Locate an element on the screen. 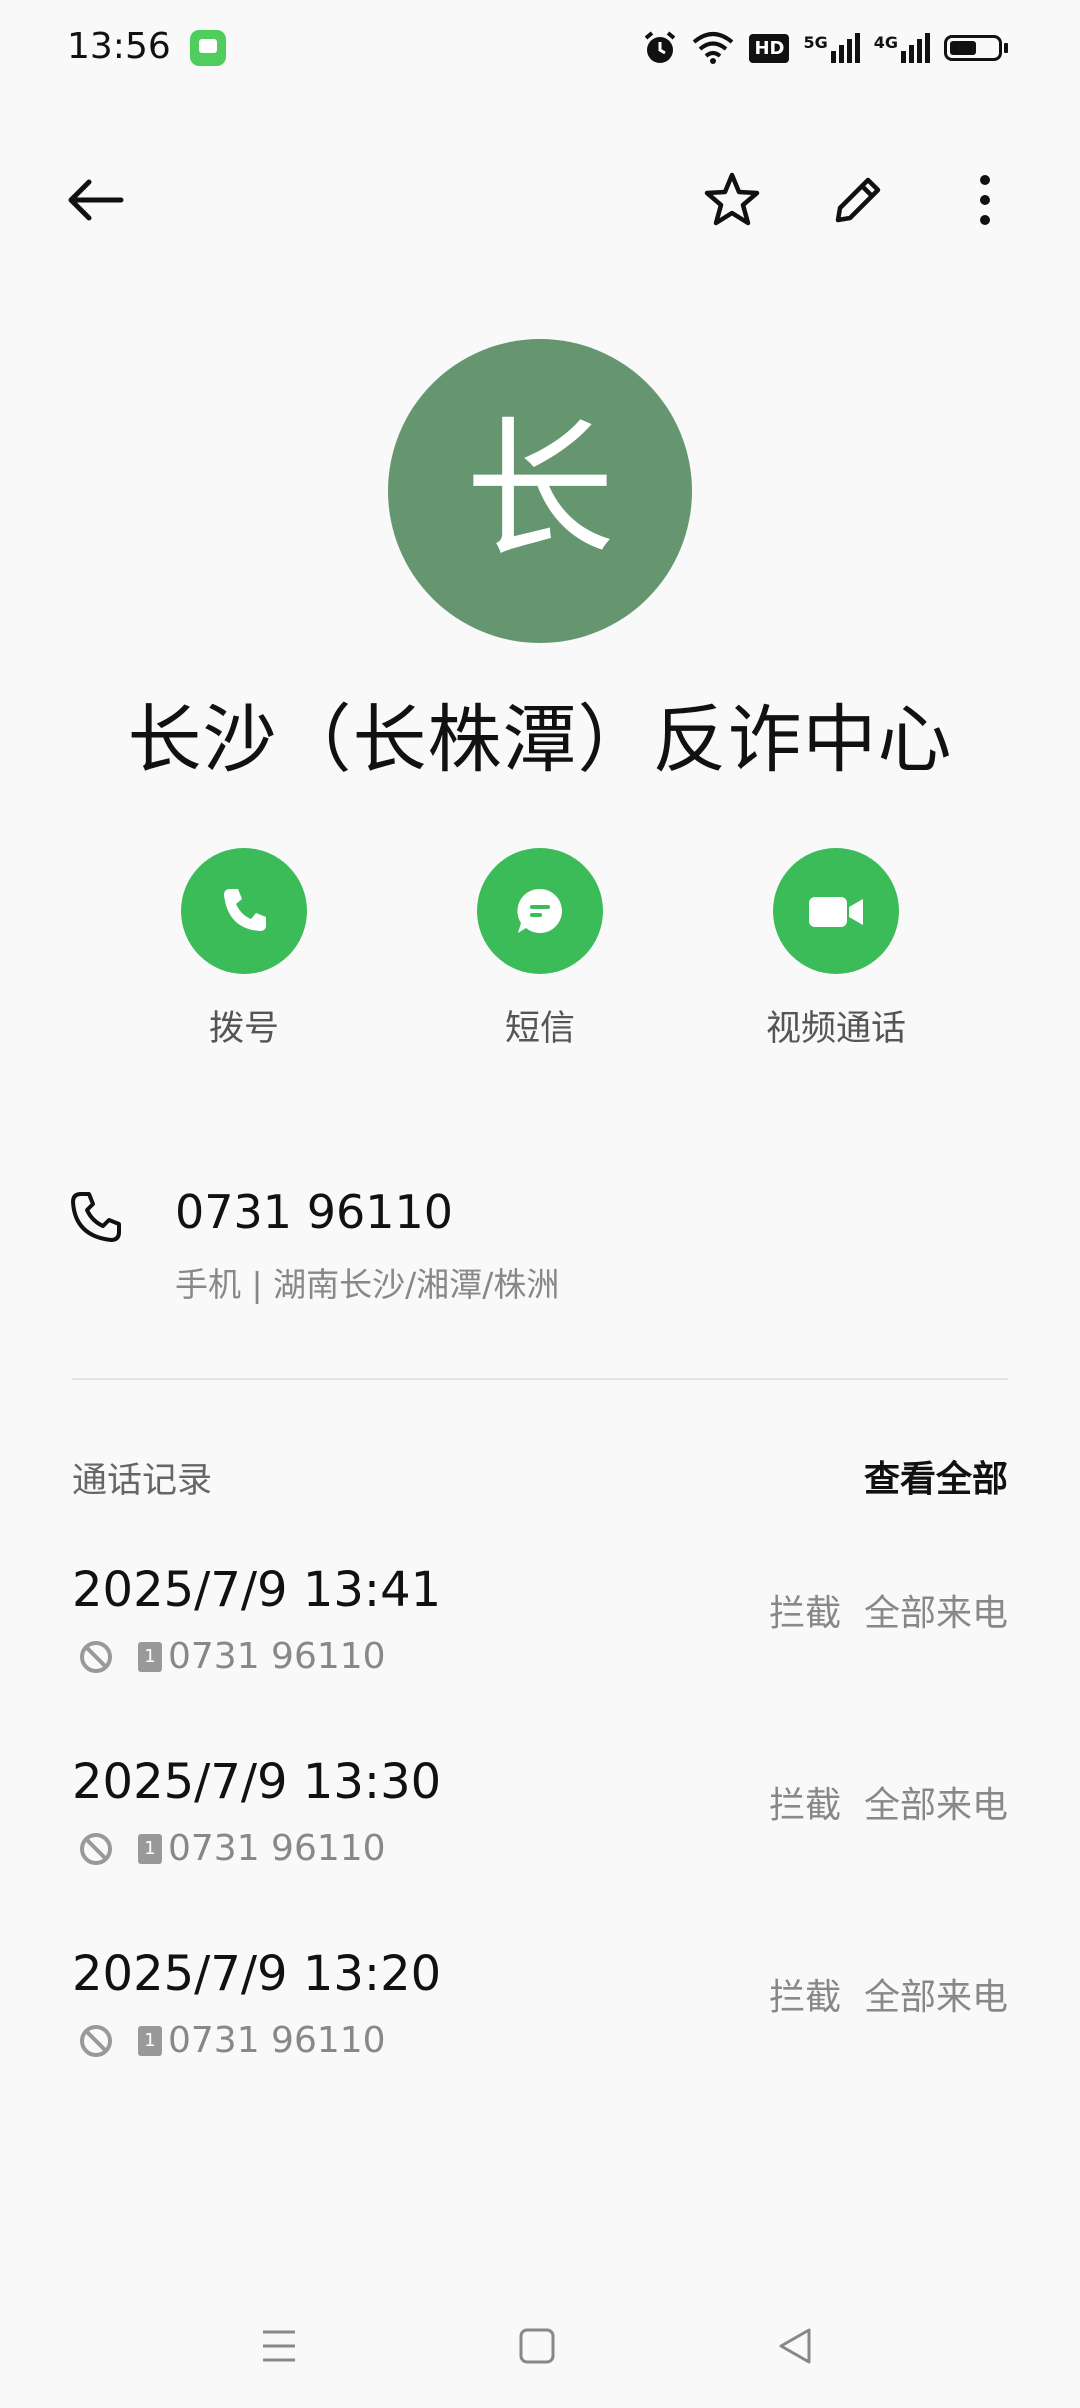 Image resolution: width=1080 pixels, height=2408 pixels. video-call-label: 视频通话 is located at coordinates (835, 1029).